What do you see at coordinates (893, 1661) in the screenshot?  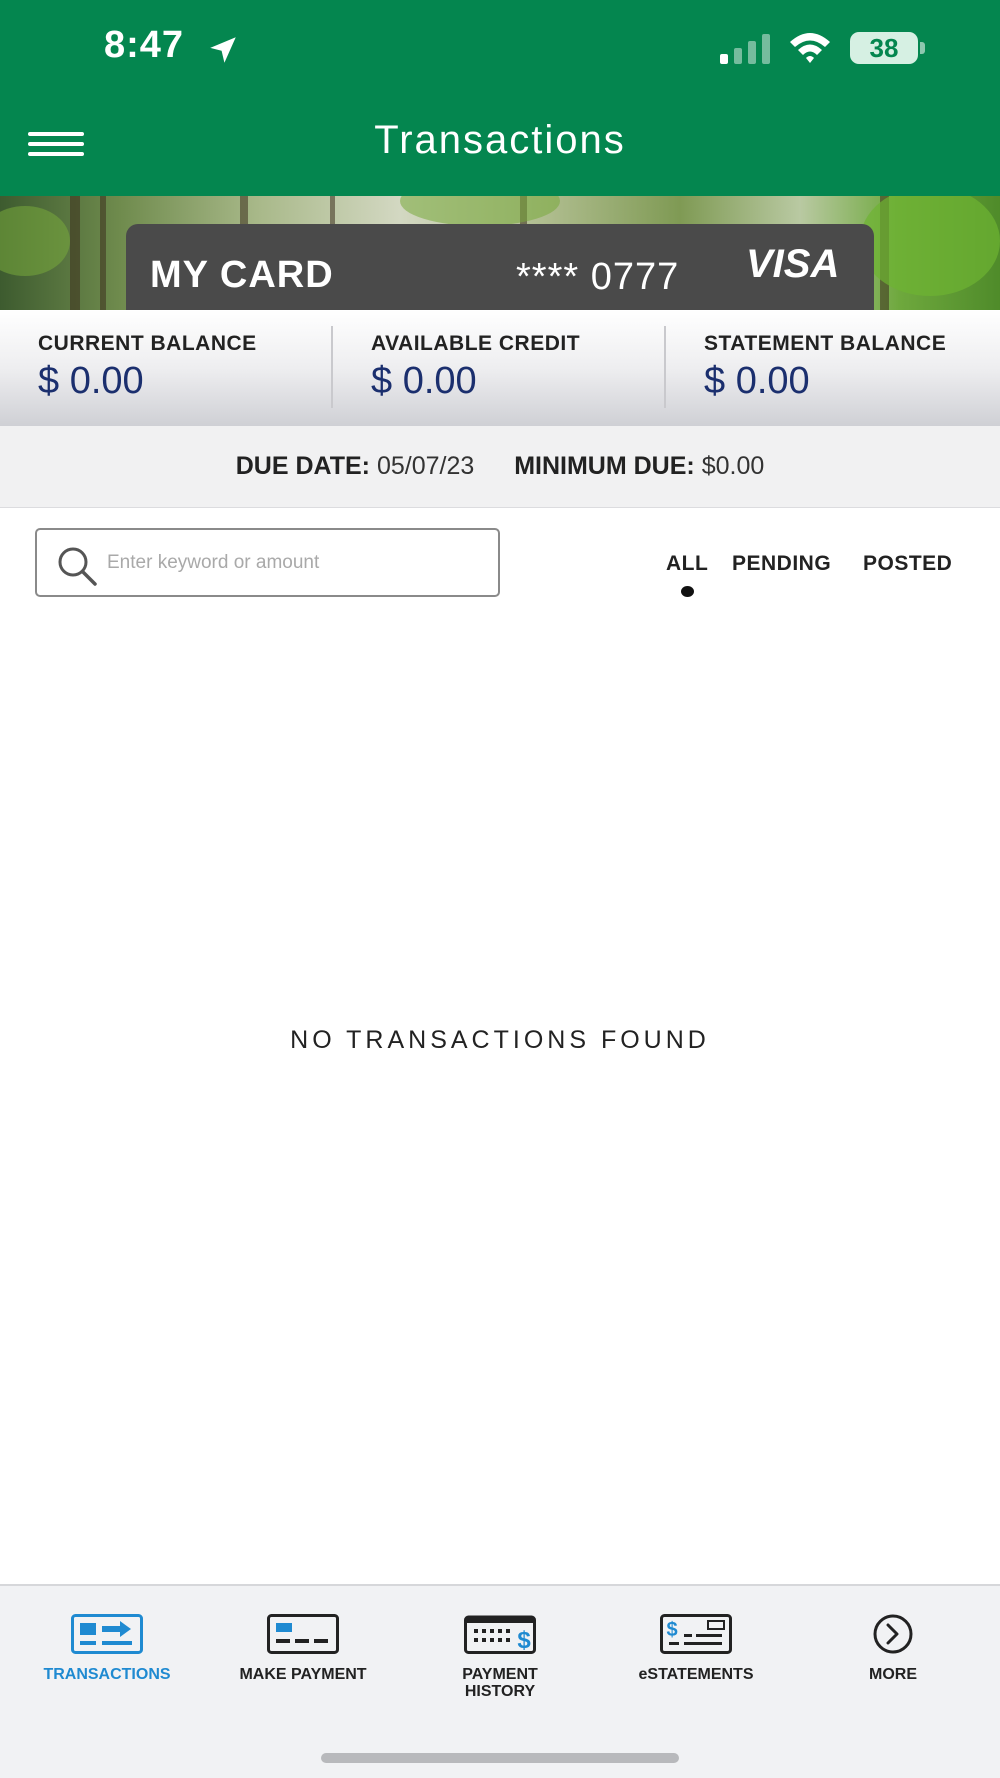 I see `tab-more: MORE` at bounding box center [893, 1661].